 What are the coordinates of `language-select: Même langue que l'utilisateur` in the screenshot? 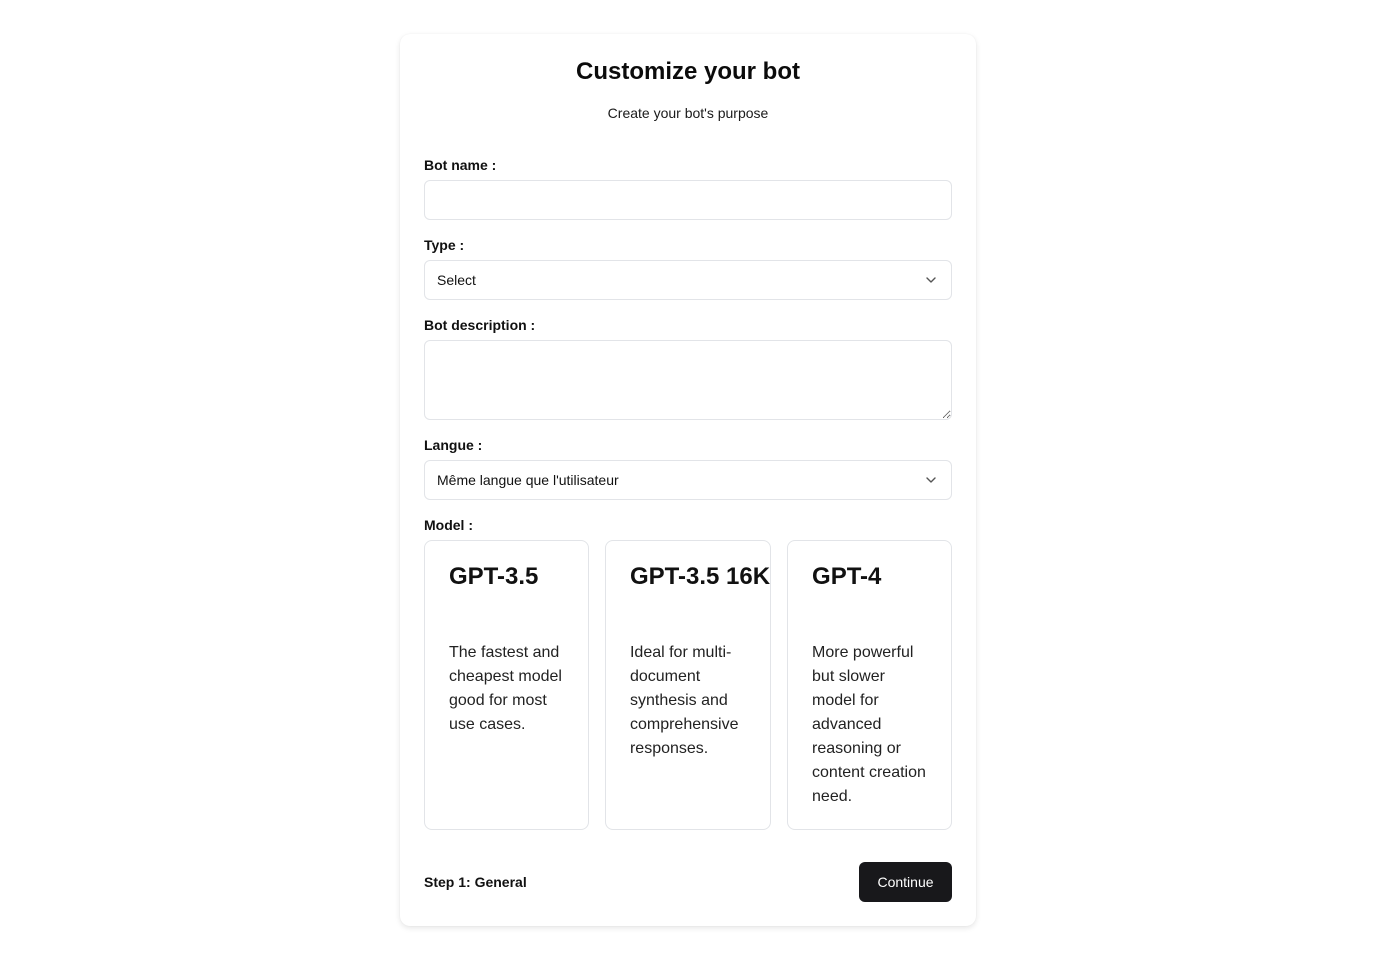 It's located at (688, 480).